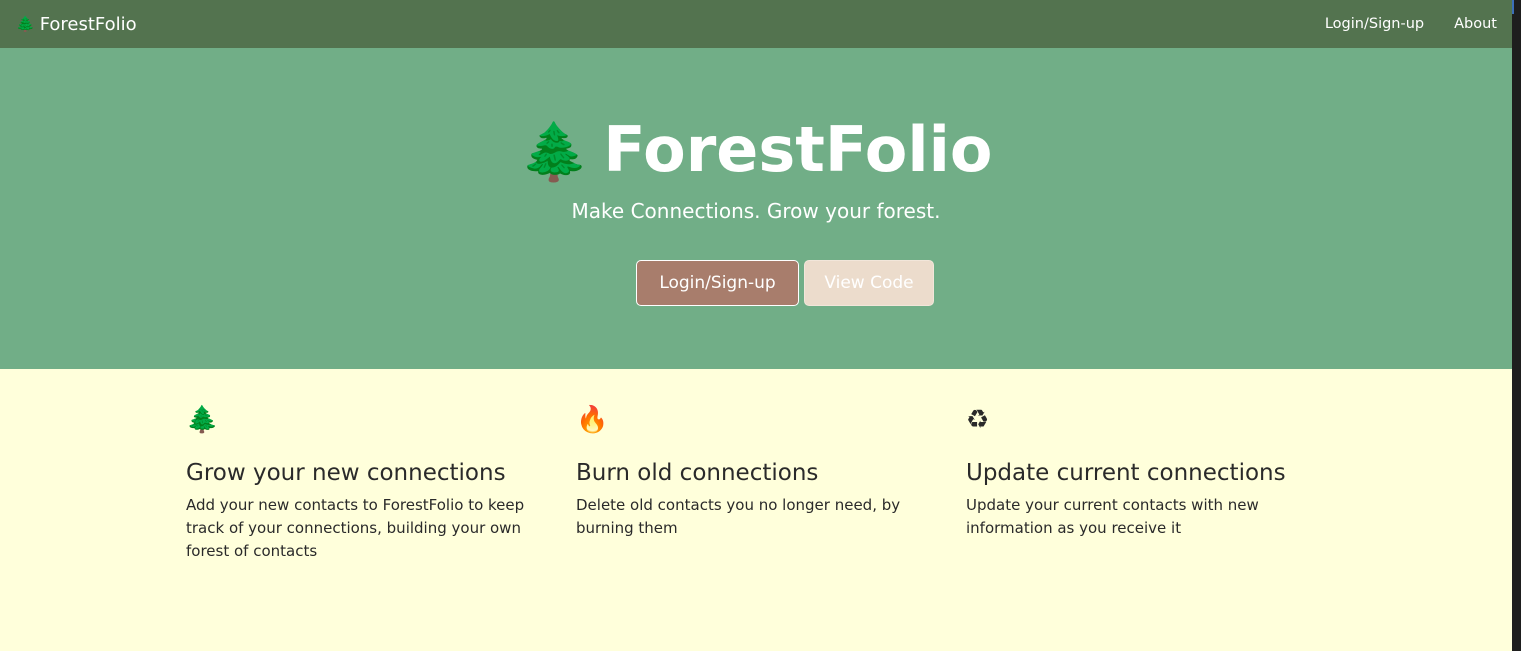 Image resolution: width=1521 pixels, height=651 pixels. I want to click on hero-title: 🌲 ForestFolio, so click(756, 151).